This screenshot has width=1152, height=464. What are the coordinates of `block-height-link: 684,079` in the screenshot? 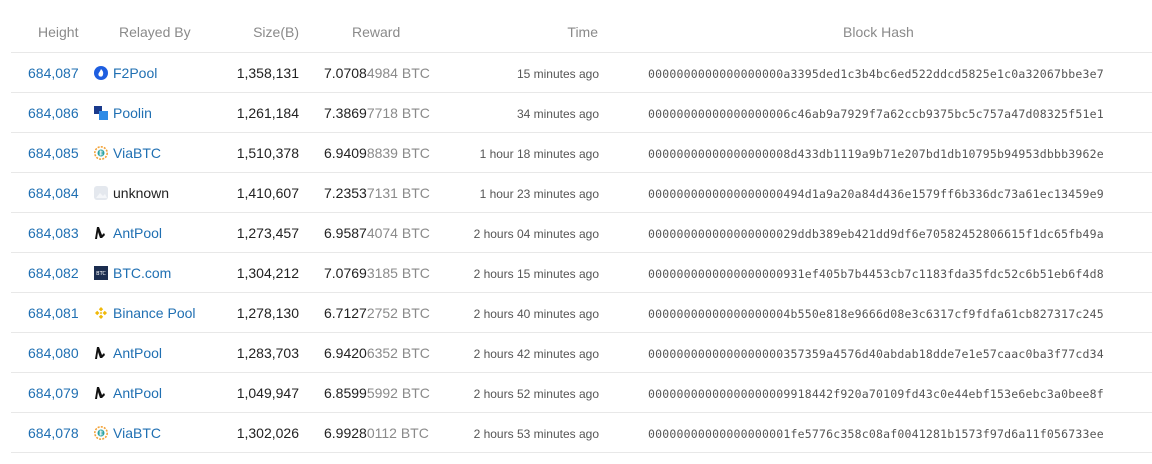 It's located at (53, 393).